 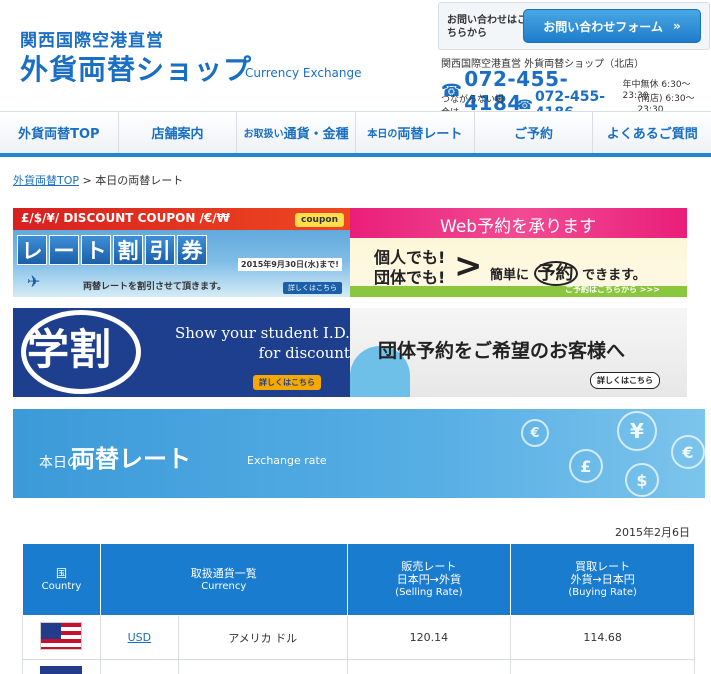 What do you see at coordinates (287, 382) in the screenshot?
I see `student-more-button: 詳しくはこちら` at bounding box center [287, 382].